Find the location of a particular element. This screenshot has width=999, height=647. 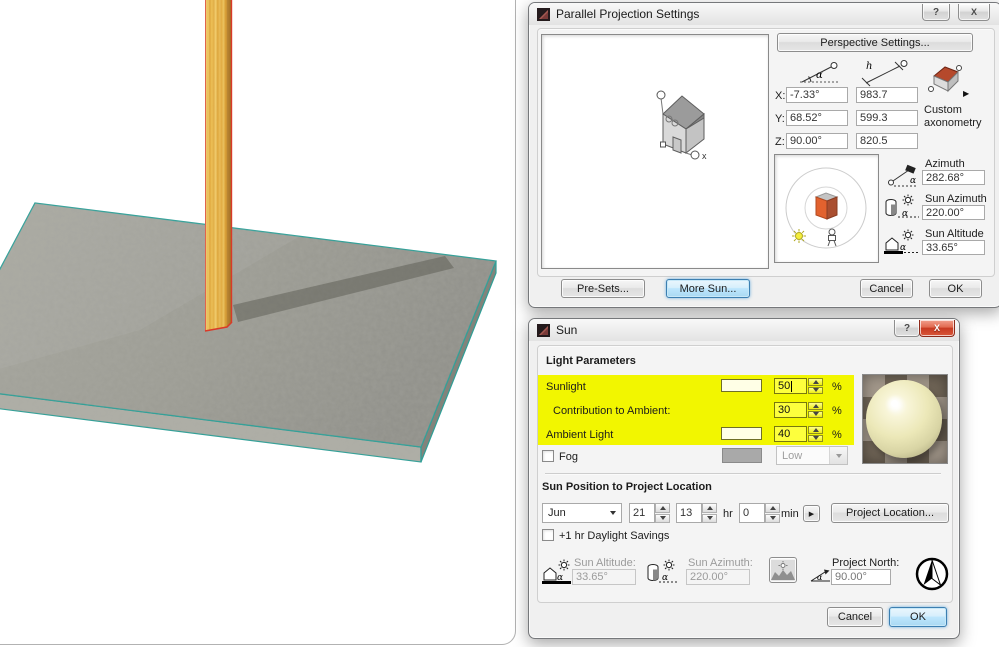

hour-spinner is located at coordinates (709, 513).